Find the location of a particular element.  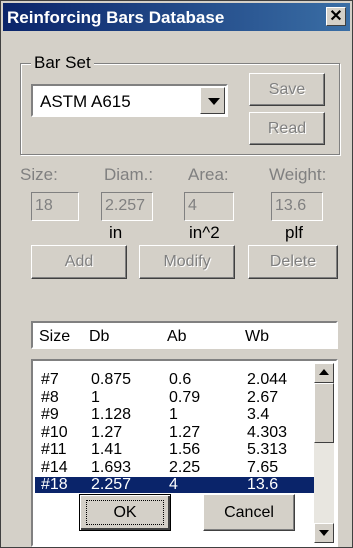

table-row: #18 2.257 4 13.6 is located at coordinates (175, 485).